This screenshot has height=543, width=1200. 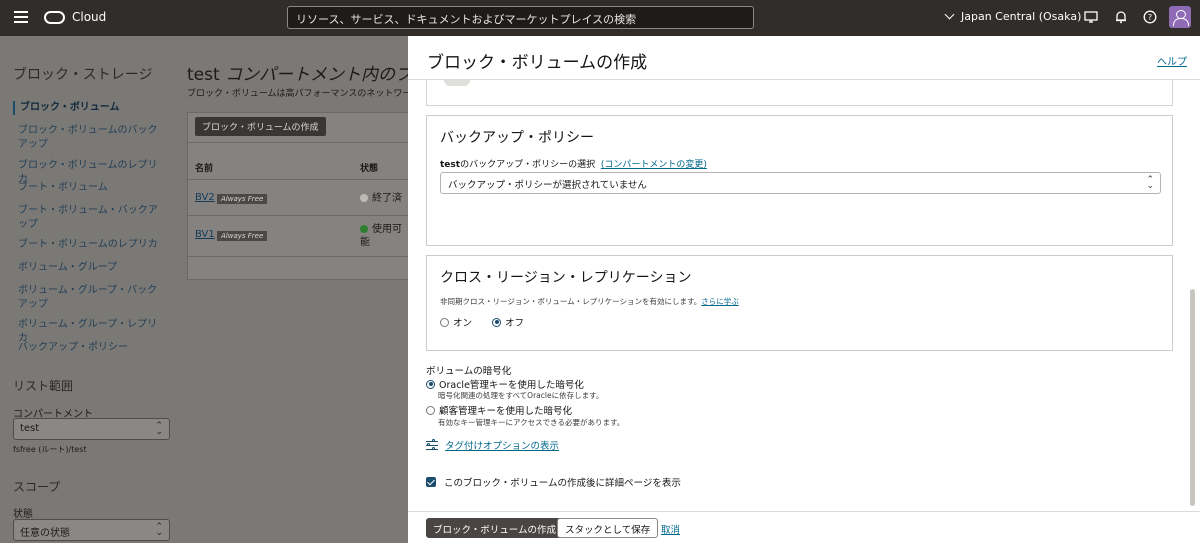 I want to click on volume-link-bv2: BV2, so click(x=205, y=197).